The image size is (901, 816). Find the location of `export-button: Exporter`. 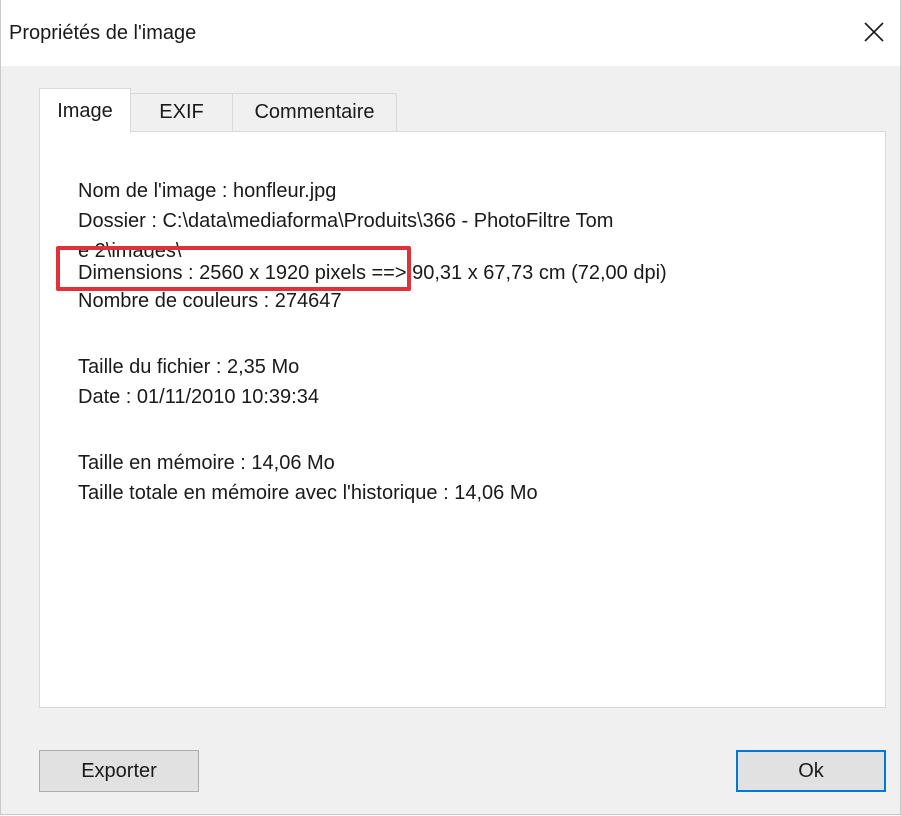

export-button: Exporter is located at coordinates (119, 771).